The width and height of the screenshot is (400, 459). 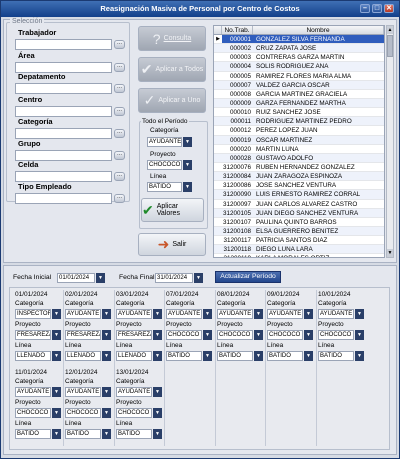 What do you see at coordinates (390, 253) in the screenshot?
I see `scroll-down-icon: ▼` at bounding box center [390, 253].